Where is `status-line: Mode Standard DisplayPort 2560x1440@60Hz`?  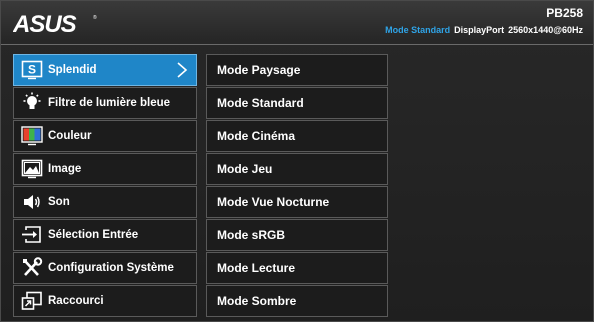 status-line: Mode Standard DisplayPort 2560x1440@60Hz is located at coordinates (484, 30).